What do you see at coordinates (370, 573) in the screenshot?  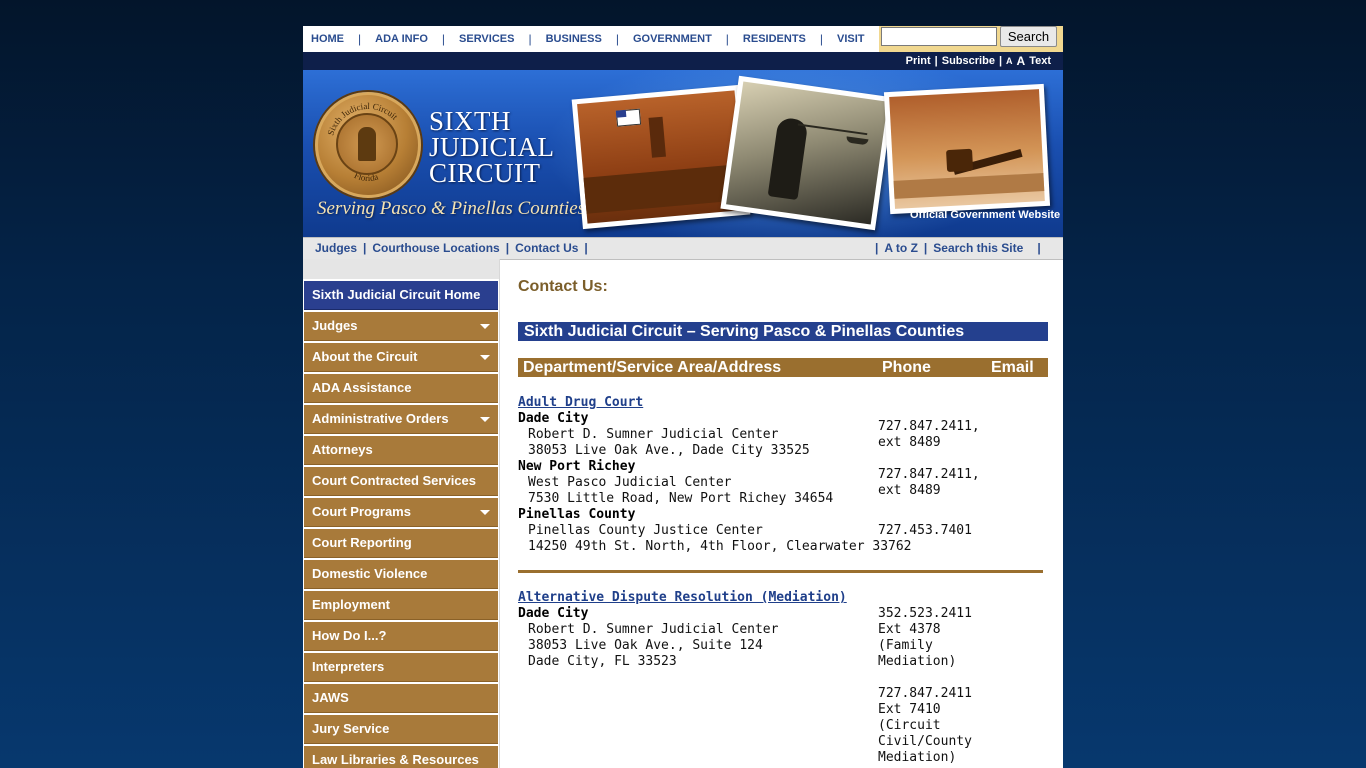 I see `sidebar-item-label: Domestic Violence` at bounding box center [370, 573].